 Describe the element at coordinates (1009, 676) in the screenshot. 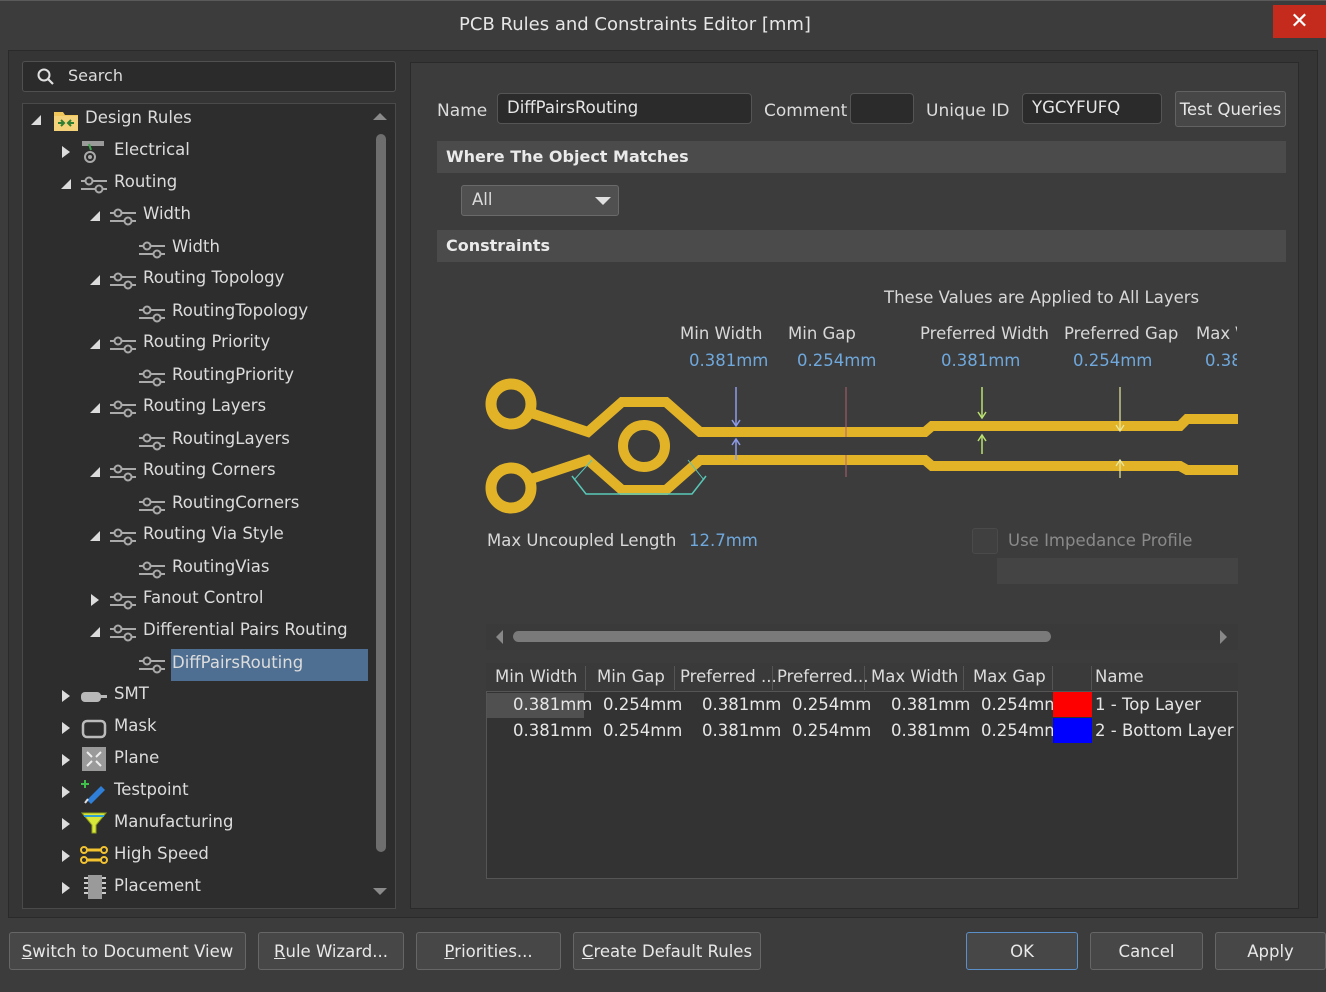

I see `grid-header-max-gap: Max Gap` at that location.